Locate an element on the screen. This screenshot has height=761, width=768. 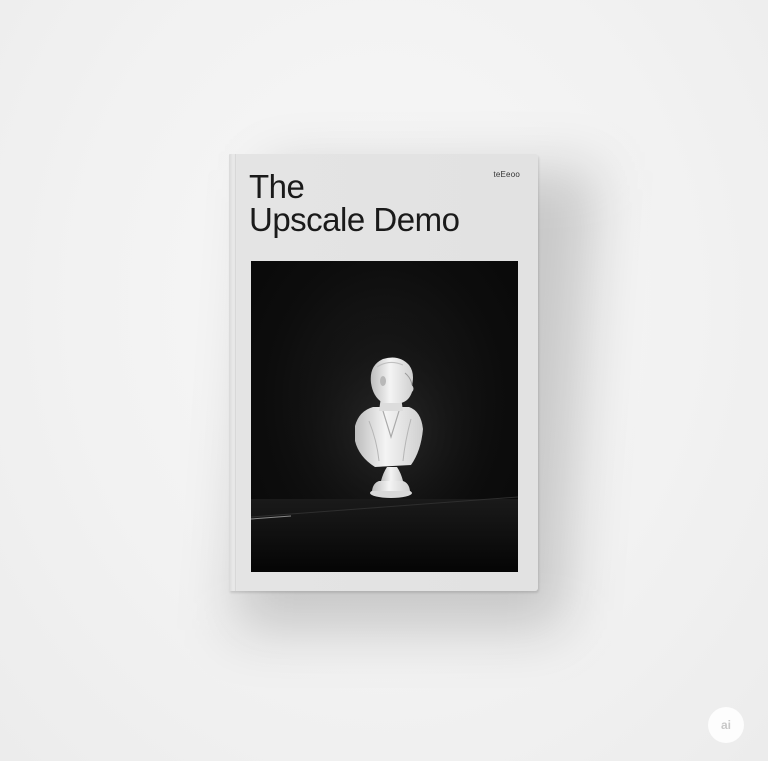
watermark-badge: ai is located at coordinates (726, 725).